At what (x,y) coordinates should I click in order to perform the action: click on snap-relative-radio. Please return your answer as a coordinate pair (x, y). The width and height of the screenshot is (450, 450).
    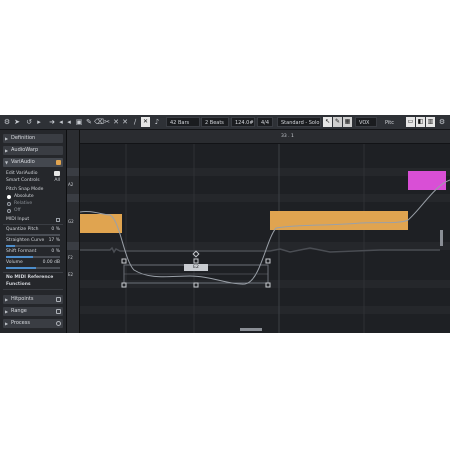
    Looking at the image, I should click on (9, 204).